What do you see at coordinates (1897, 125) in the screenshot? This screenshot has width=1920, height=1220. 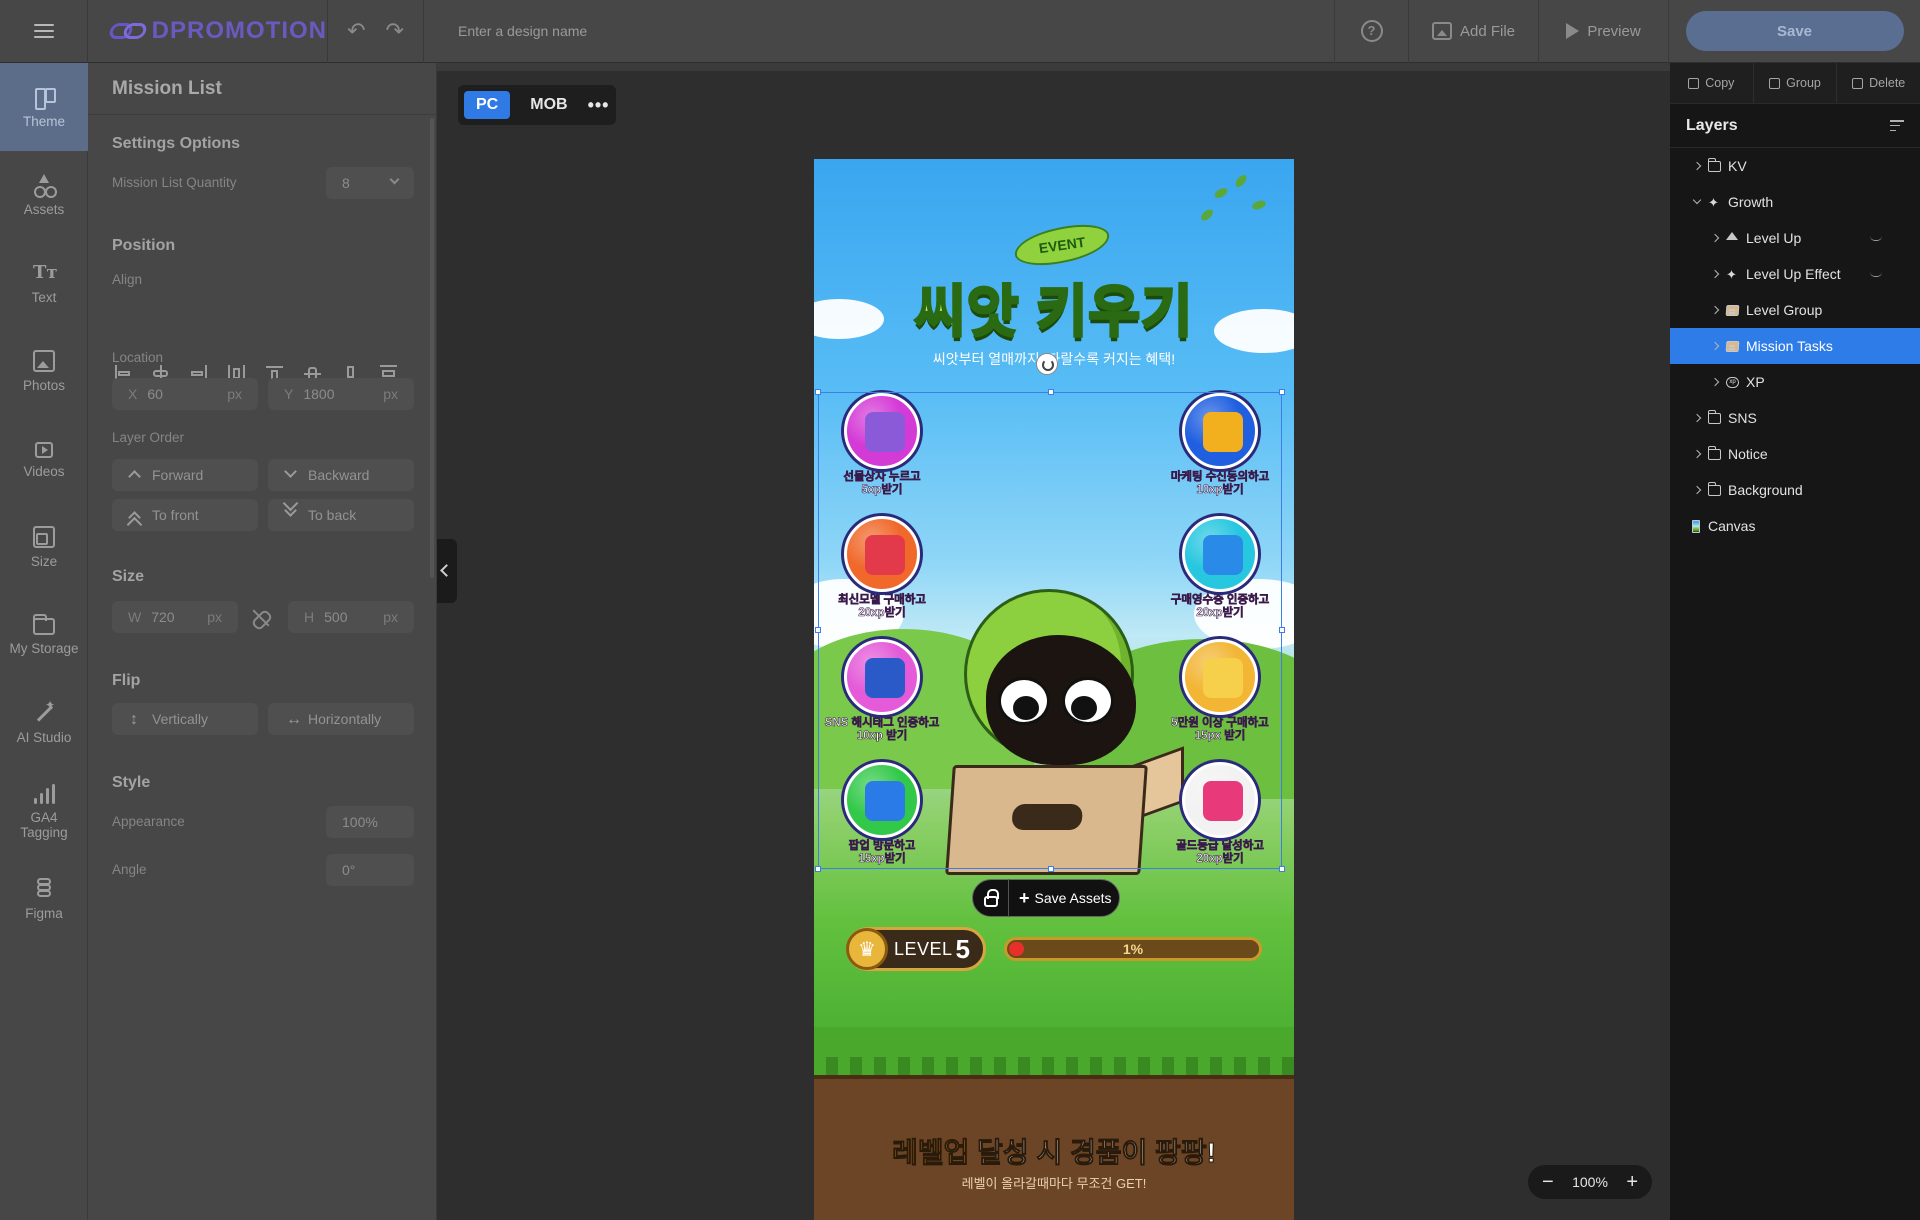 I see `filter-icon` at bounding box center [1897, 125].